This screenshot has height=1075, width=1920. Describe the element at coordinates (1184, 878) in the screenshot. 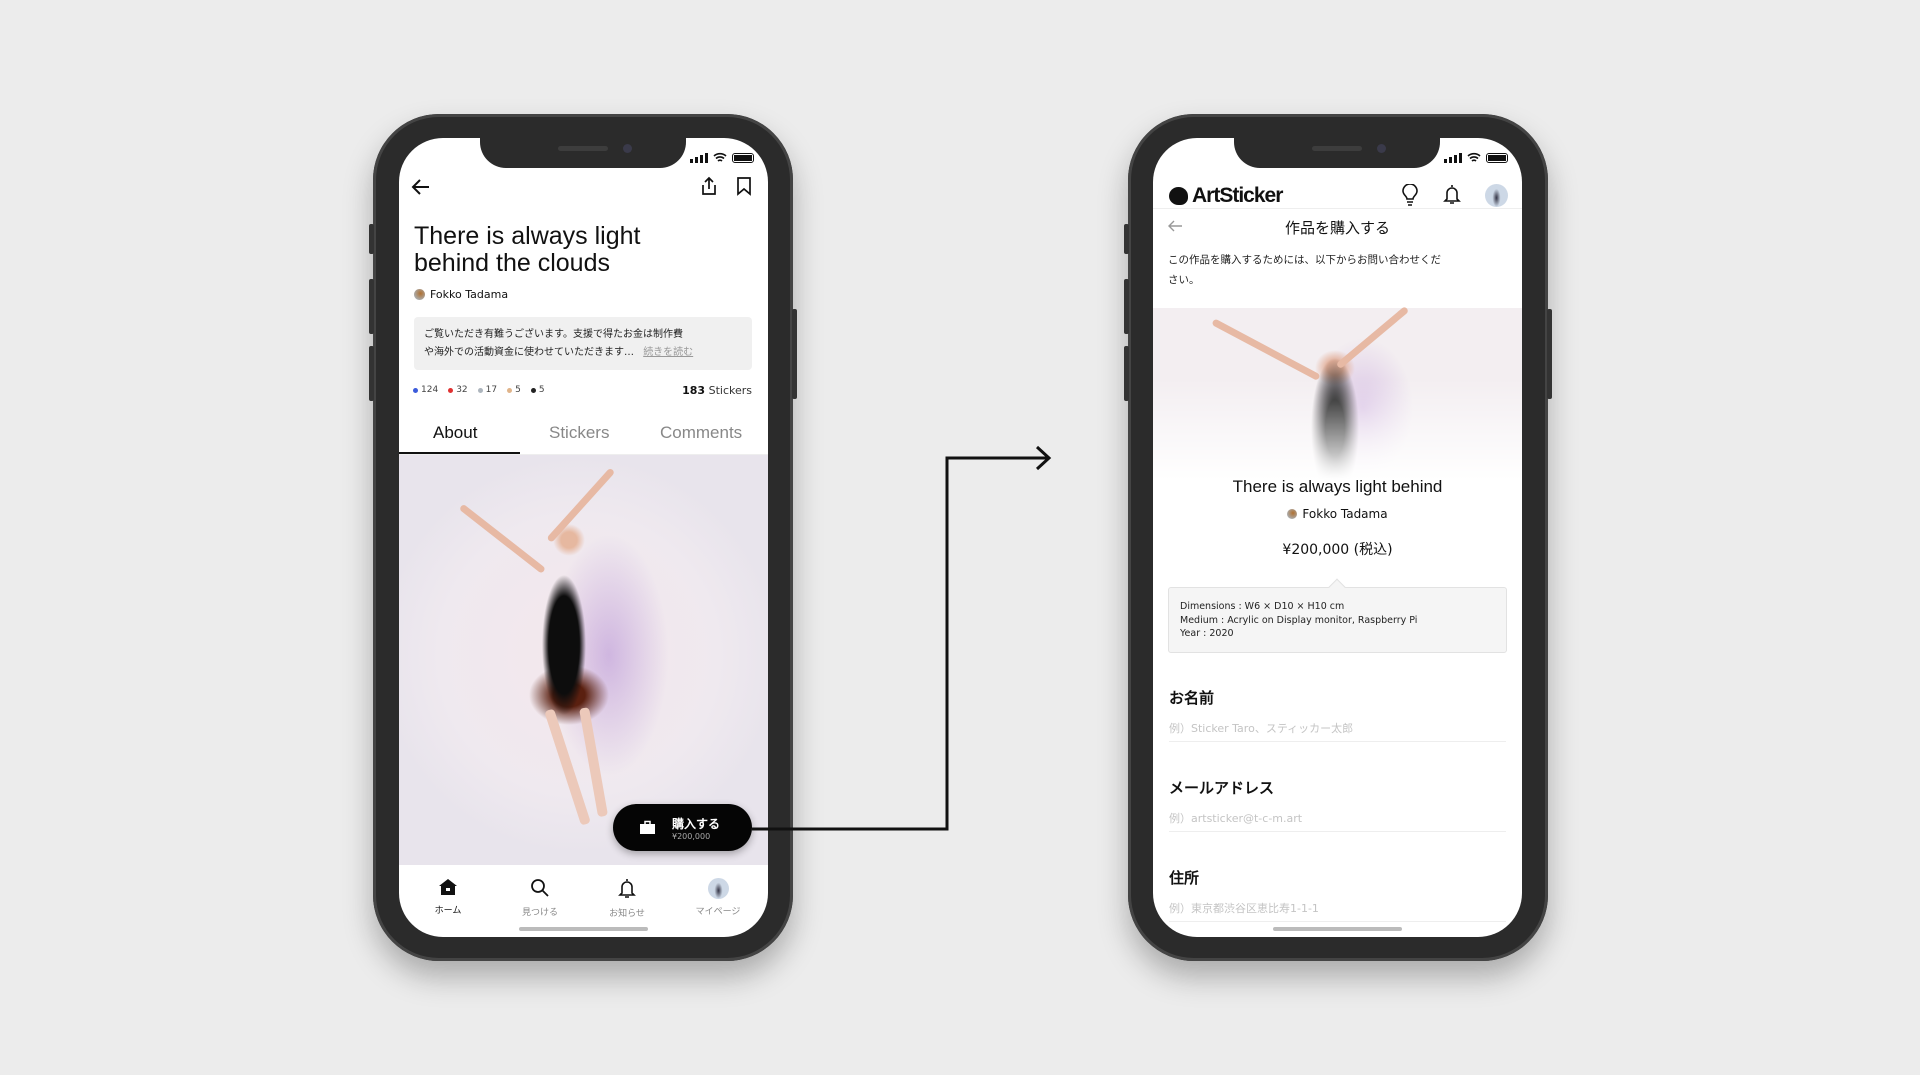

I see `address-label: 住所` at that location.